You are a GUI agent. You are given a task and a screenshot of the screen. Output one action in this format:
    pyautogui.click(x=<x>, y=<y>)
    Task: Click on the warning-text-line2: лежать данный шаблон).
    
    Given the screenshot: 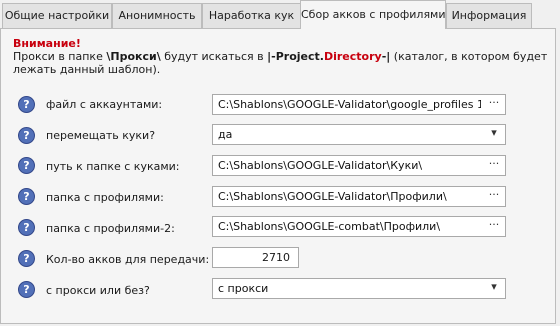 What is the action you would take?
    pyautogui.click(x=87, y=69)
    